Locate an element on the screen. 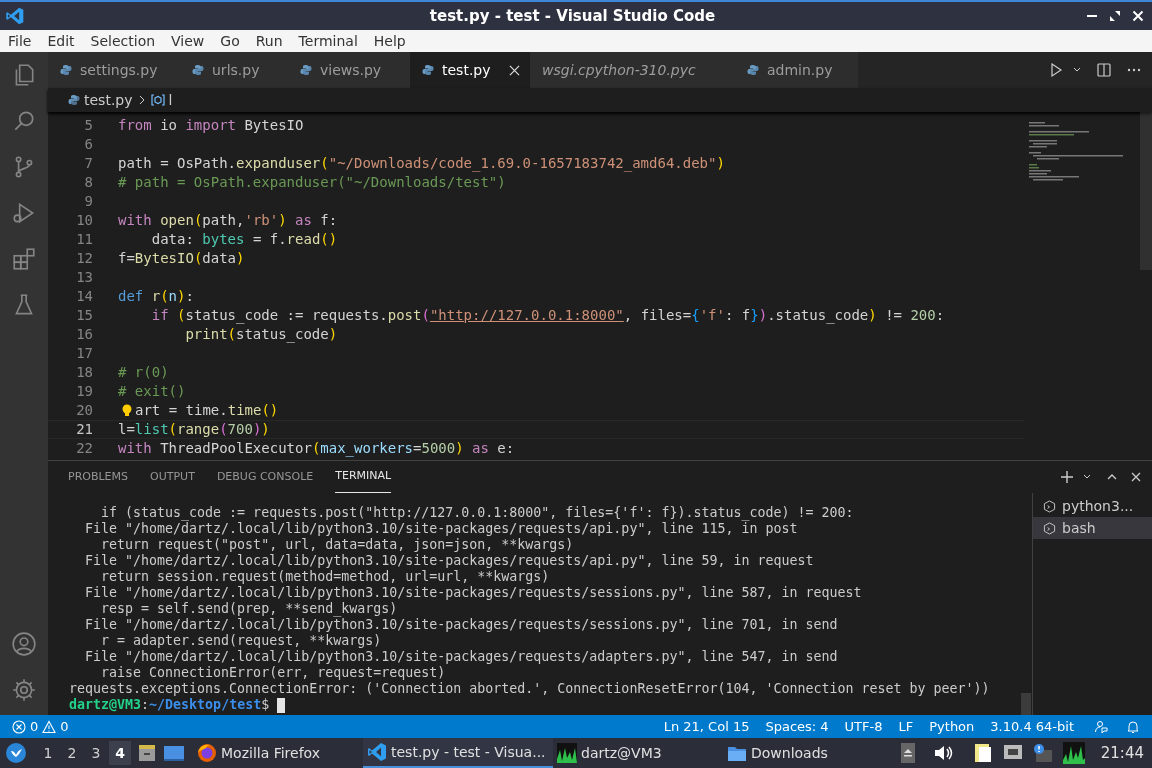 This screenshot has width=1152, height=768. menu-item: Help is located at coordinates (389, 41).